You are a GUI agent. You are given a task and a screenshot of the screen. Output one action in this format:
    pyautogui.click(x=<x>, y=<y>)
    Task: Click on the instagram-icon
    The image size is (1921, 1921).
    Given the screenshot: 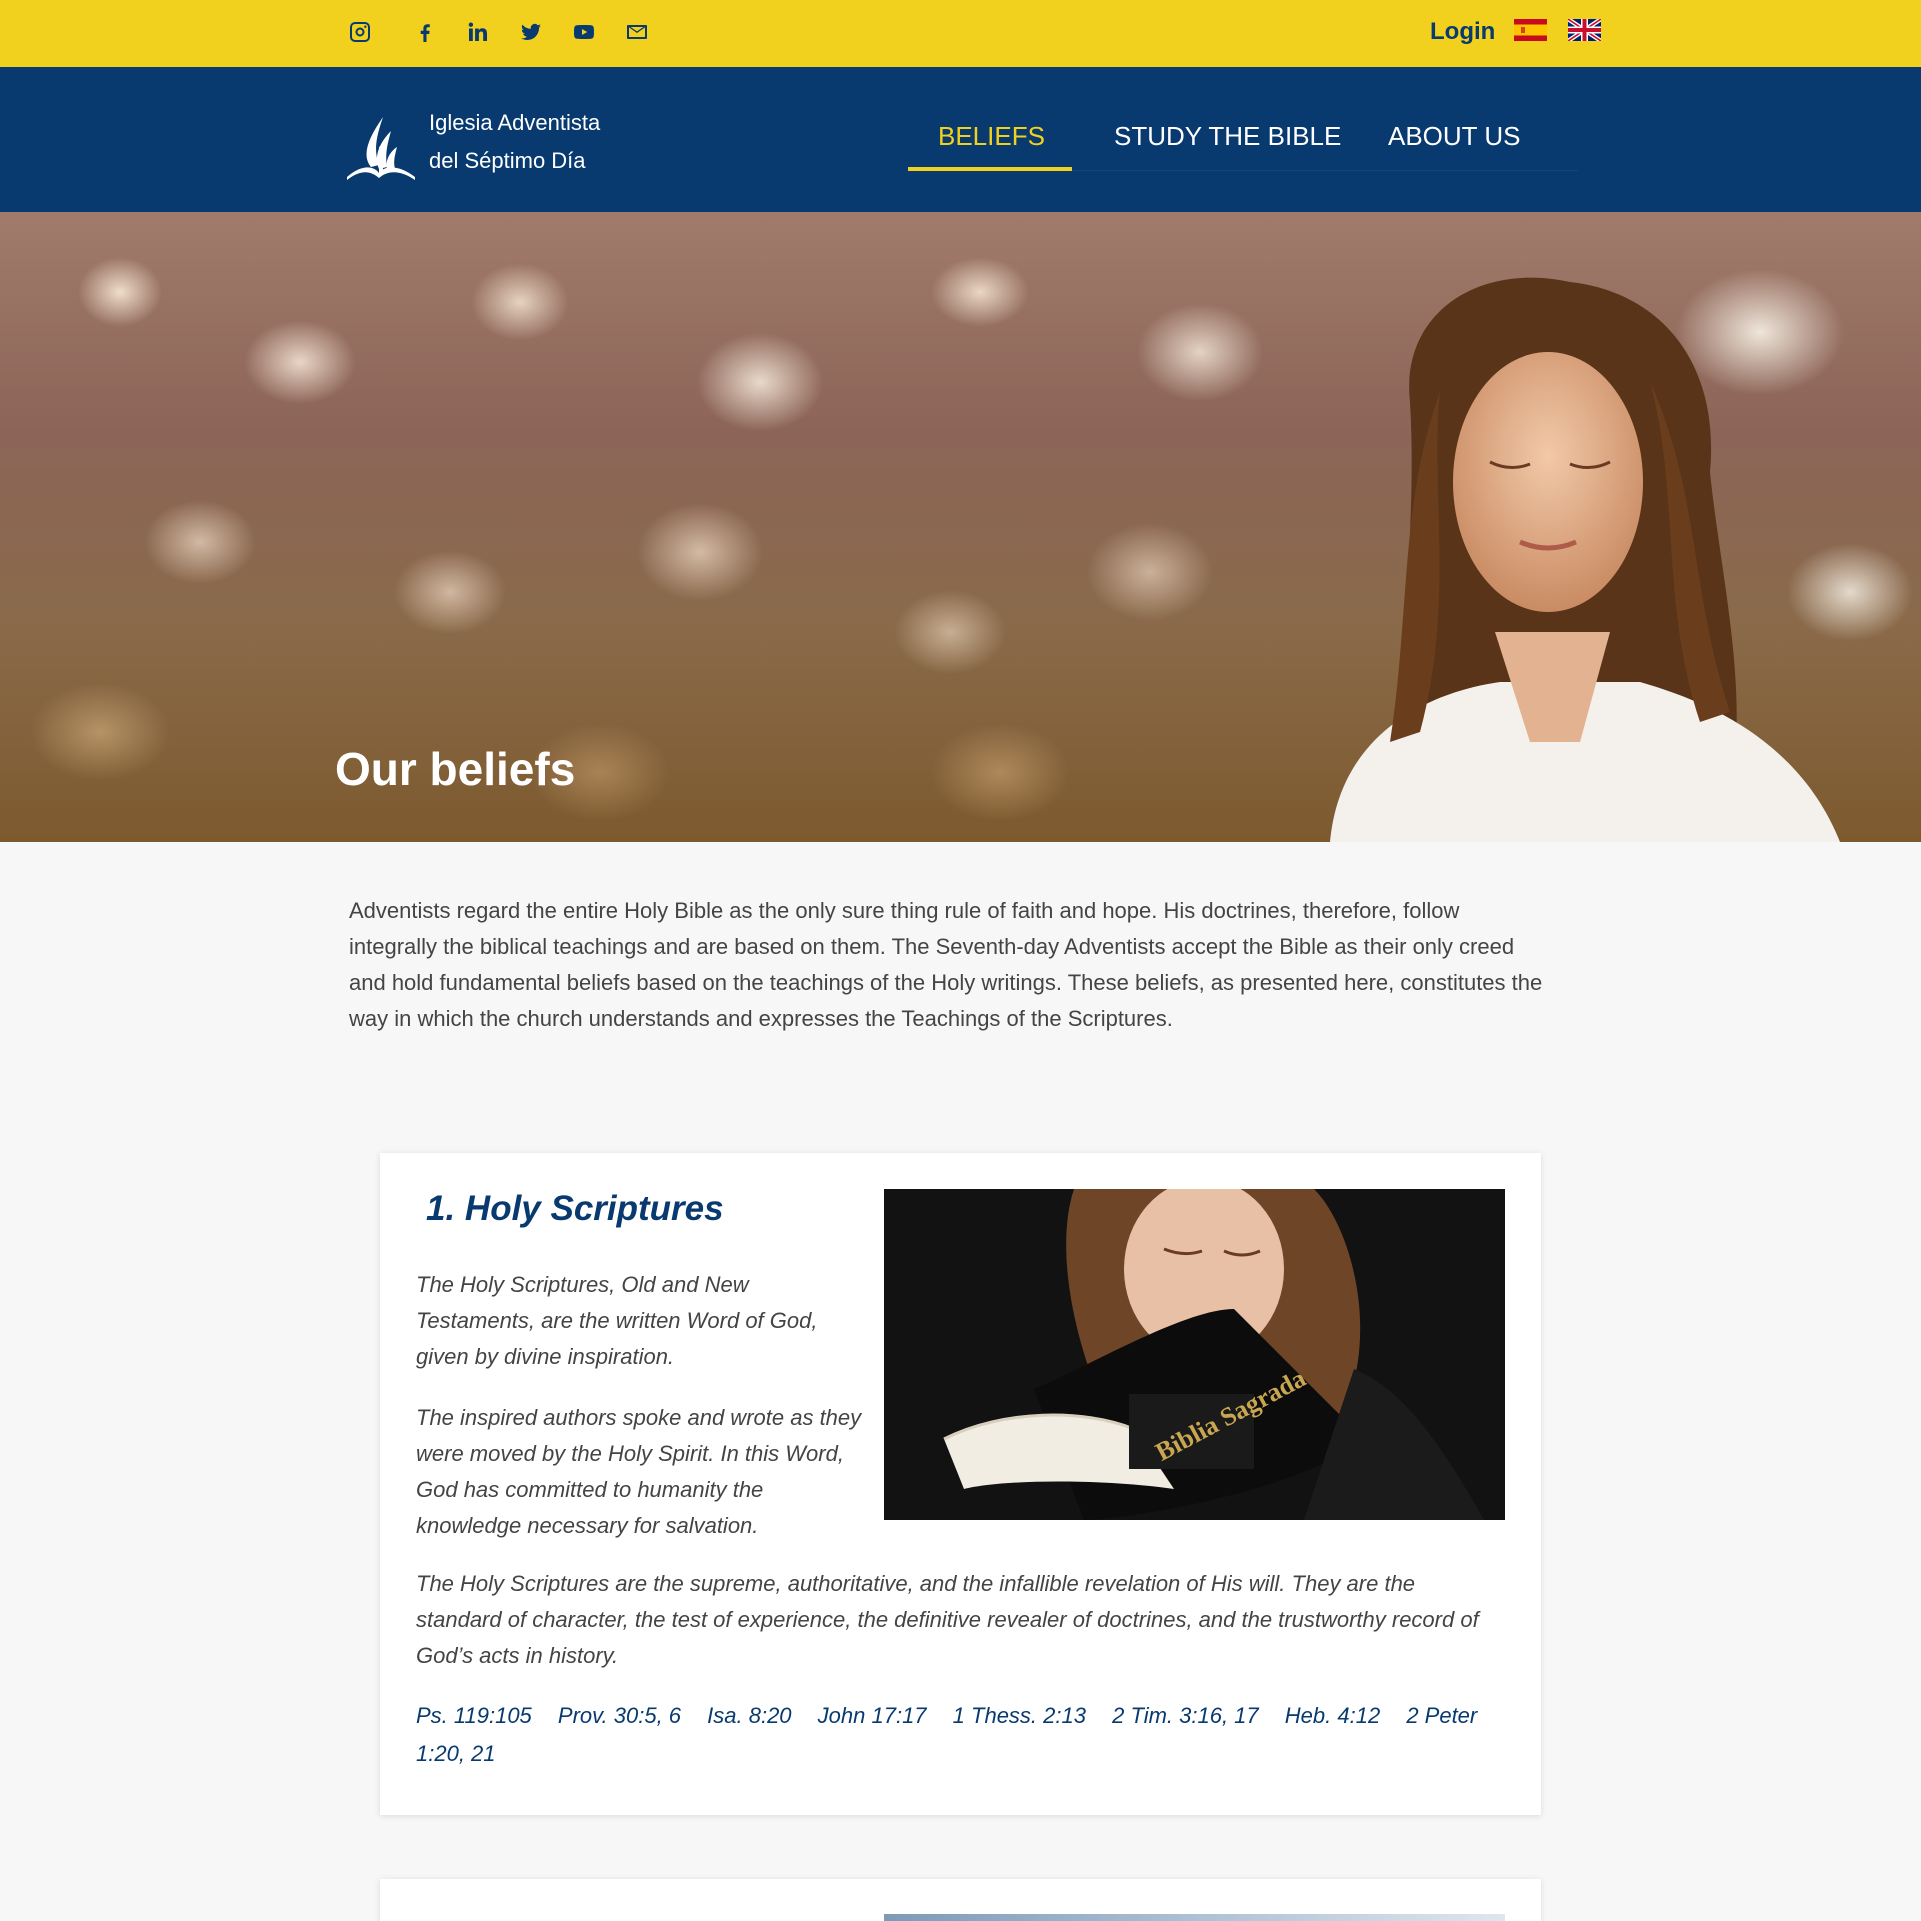 What is the action you would take?
    pyautogui.click(x=360, y=32)
    